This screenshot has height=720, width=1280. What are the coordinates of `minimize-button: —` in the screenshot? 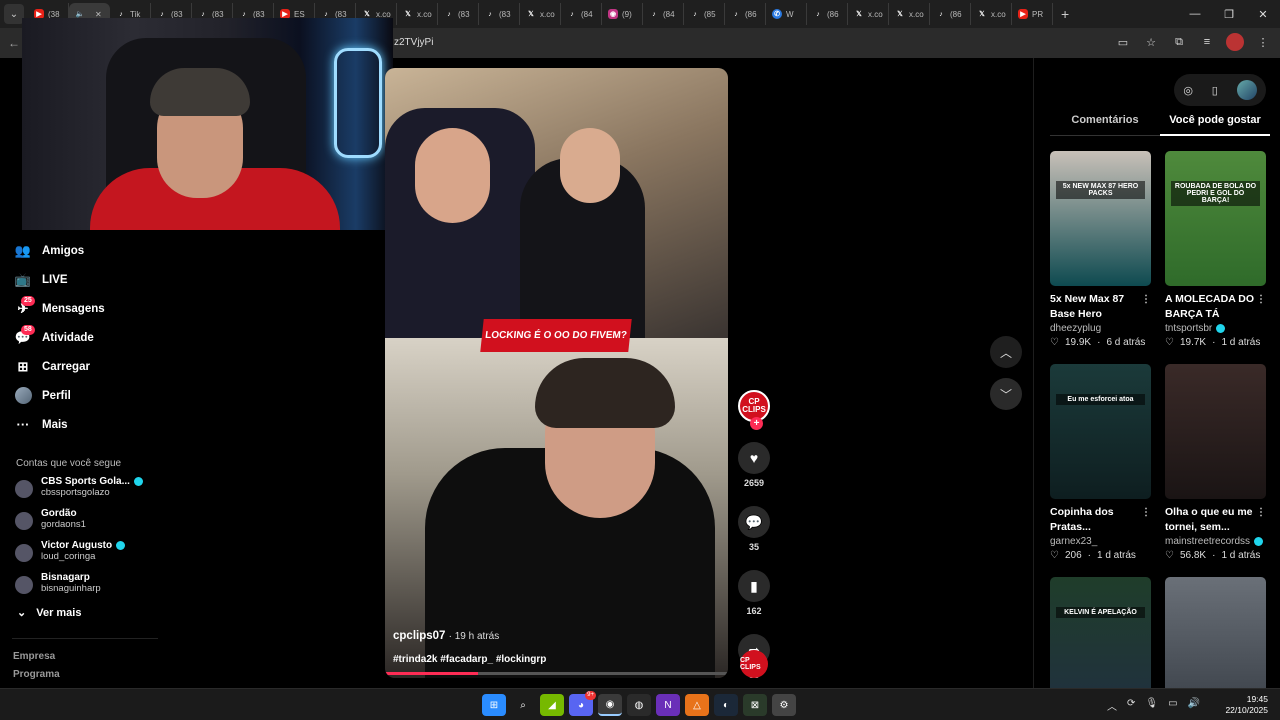 It's located at (1195, 14).